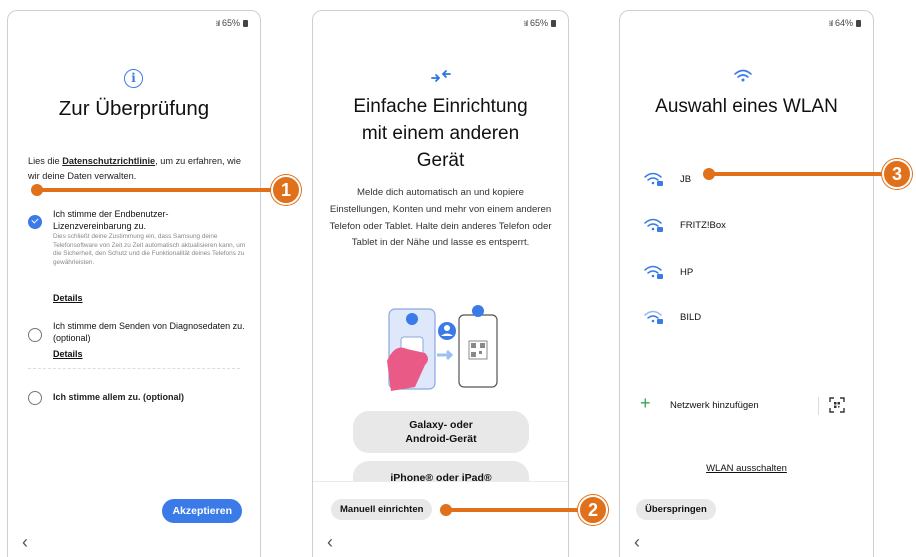 This screenshot has height=557, width=916. What do you see at coordinates (748, 274) in the screenshot?
I see `network-item: HP` at bounding box center [748, 274].